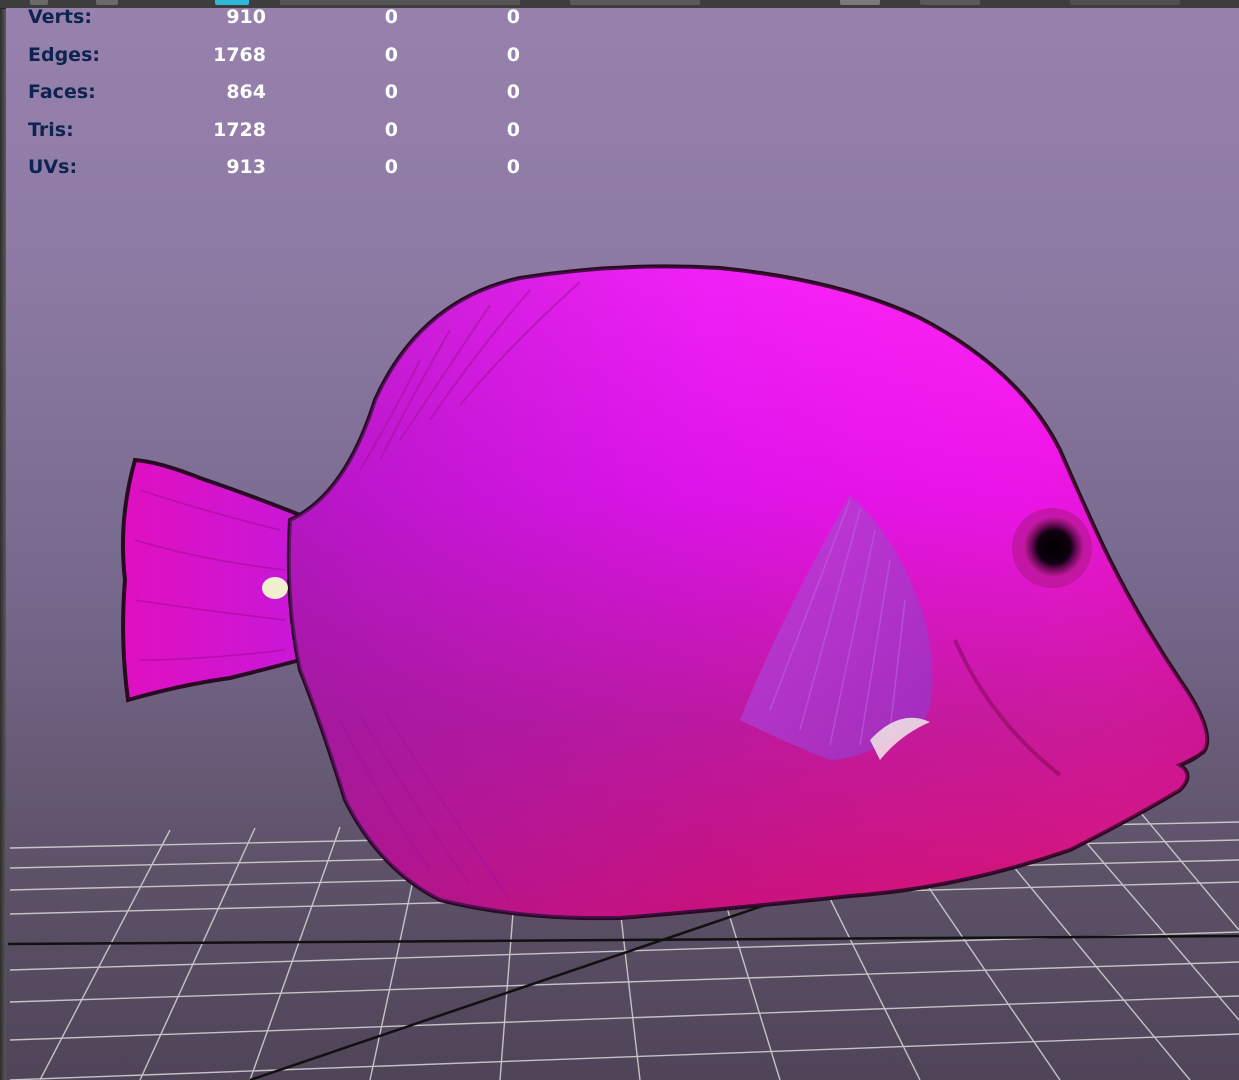 The image size is (1239, 1080). Describe the element at coordinates (278, 138) in the screenshot. I see `hud-row-tris: Tris: 1728 0 0` at that location.